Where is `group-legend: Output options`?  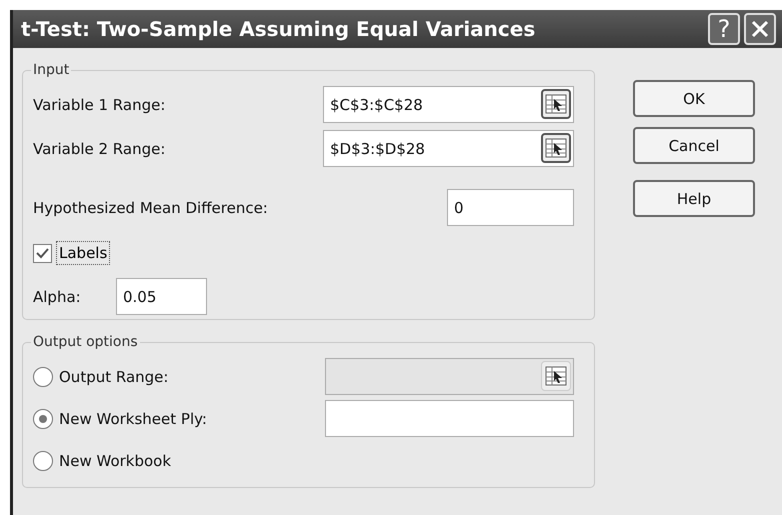 group-legend: Output options is located at coordinates (85, 342).